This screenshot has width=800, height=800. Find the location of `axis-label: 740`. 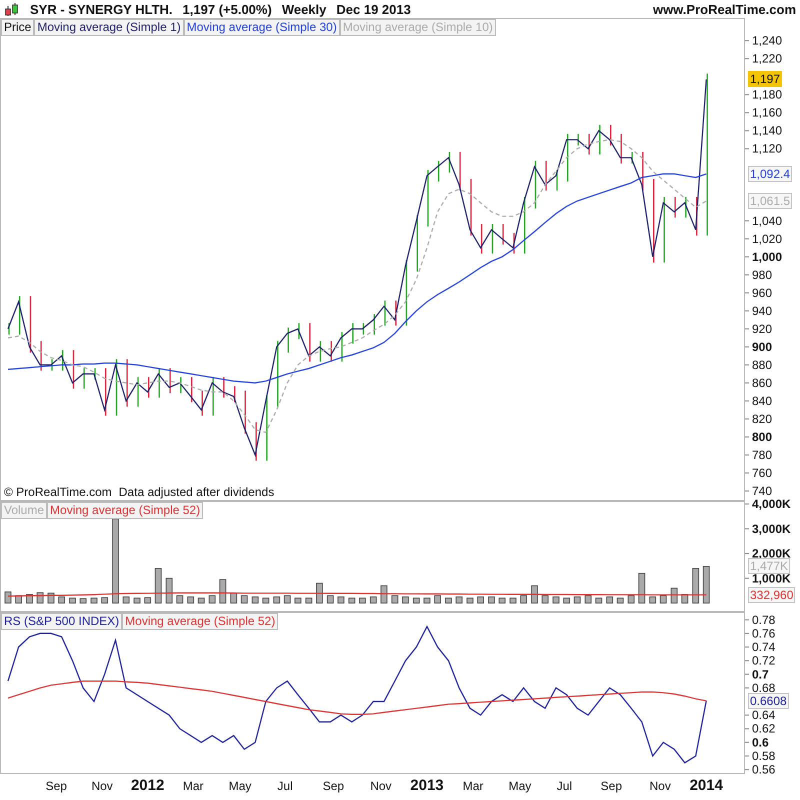

axis-label: 740 is located at coordinates (762, 491).